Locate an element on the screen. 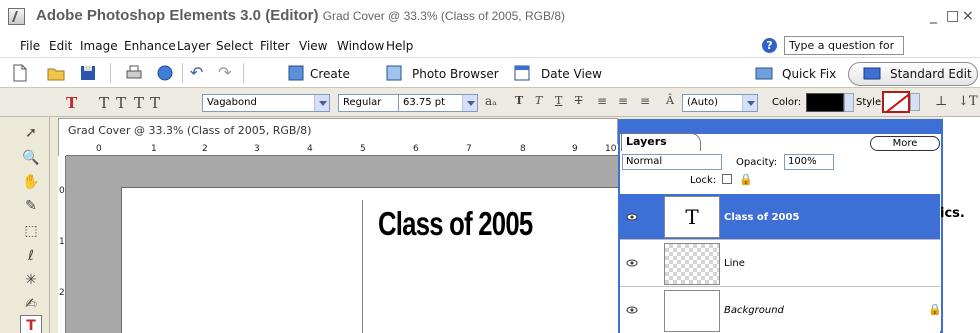 The height and width of the screenshot is (333, 980). standard-edit-label: Standard Edit is located at coordinates (931, 74).